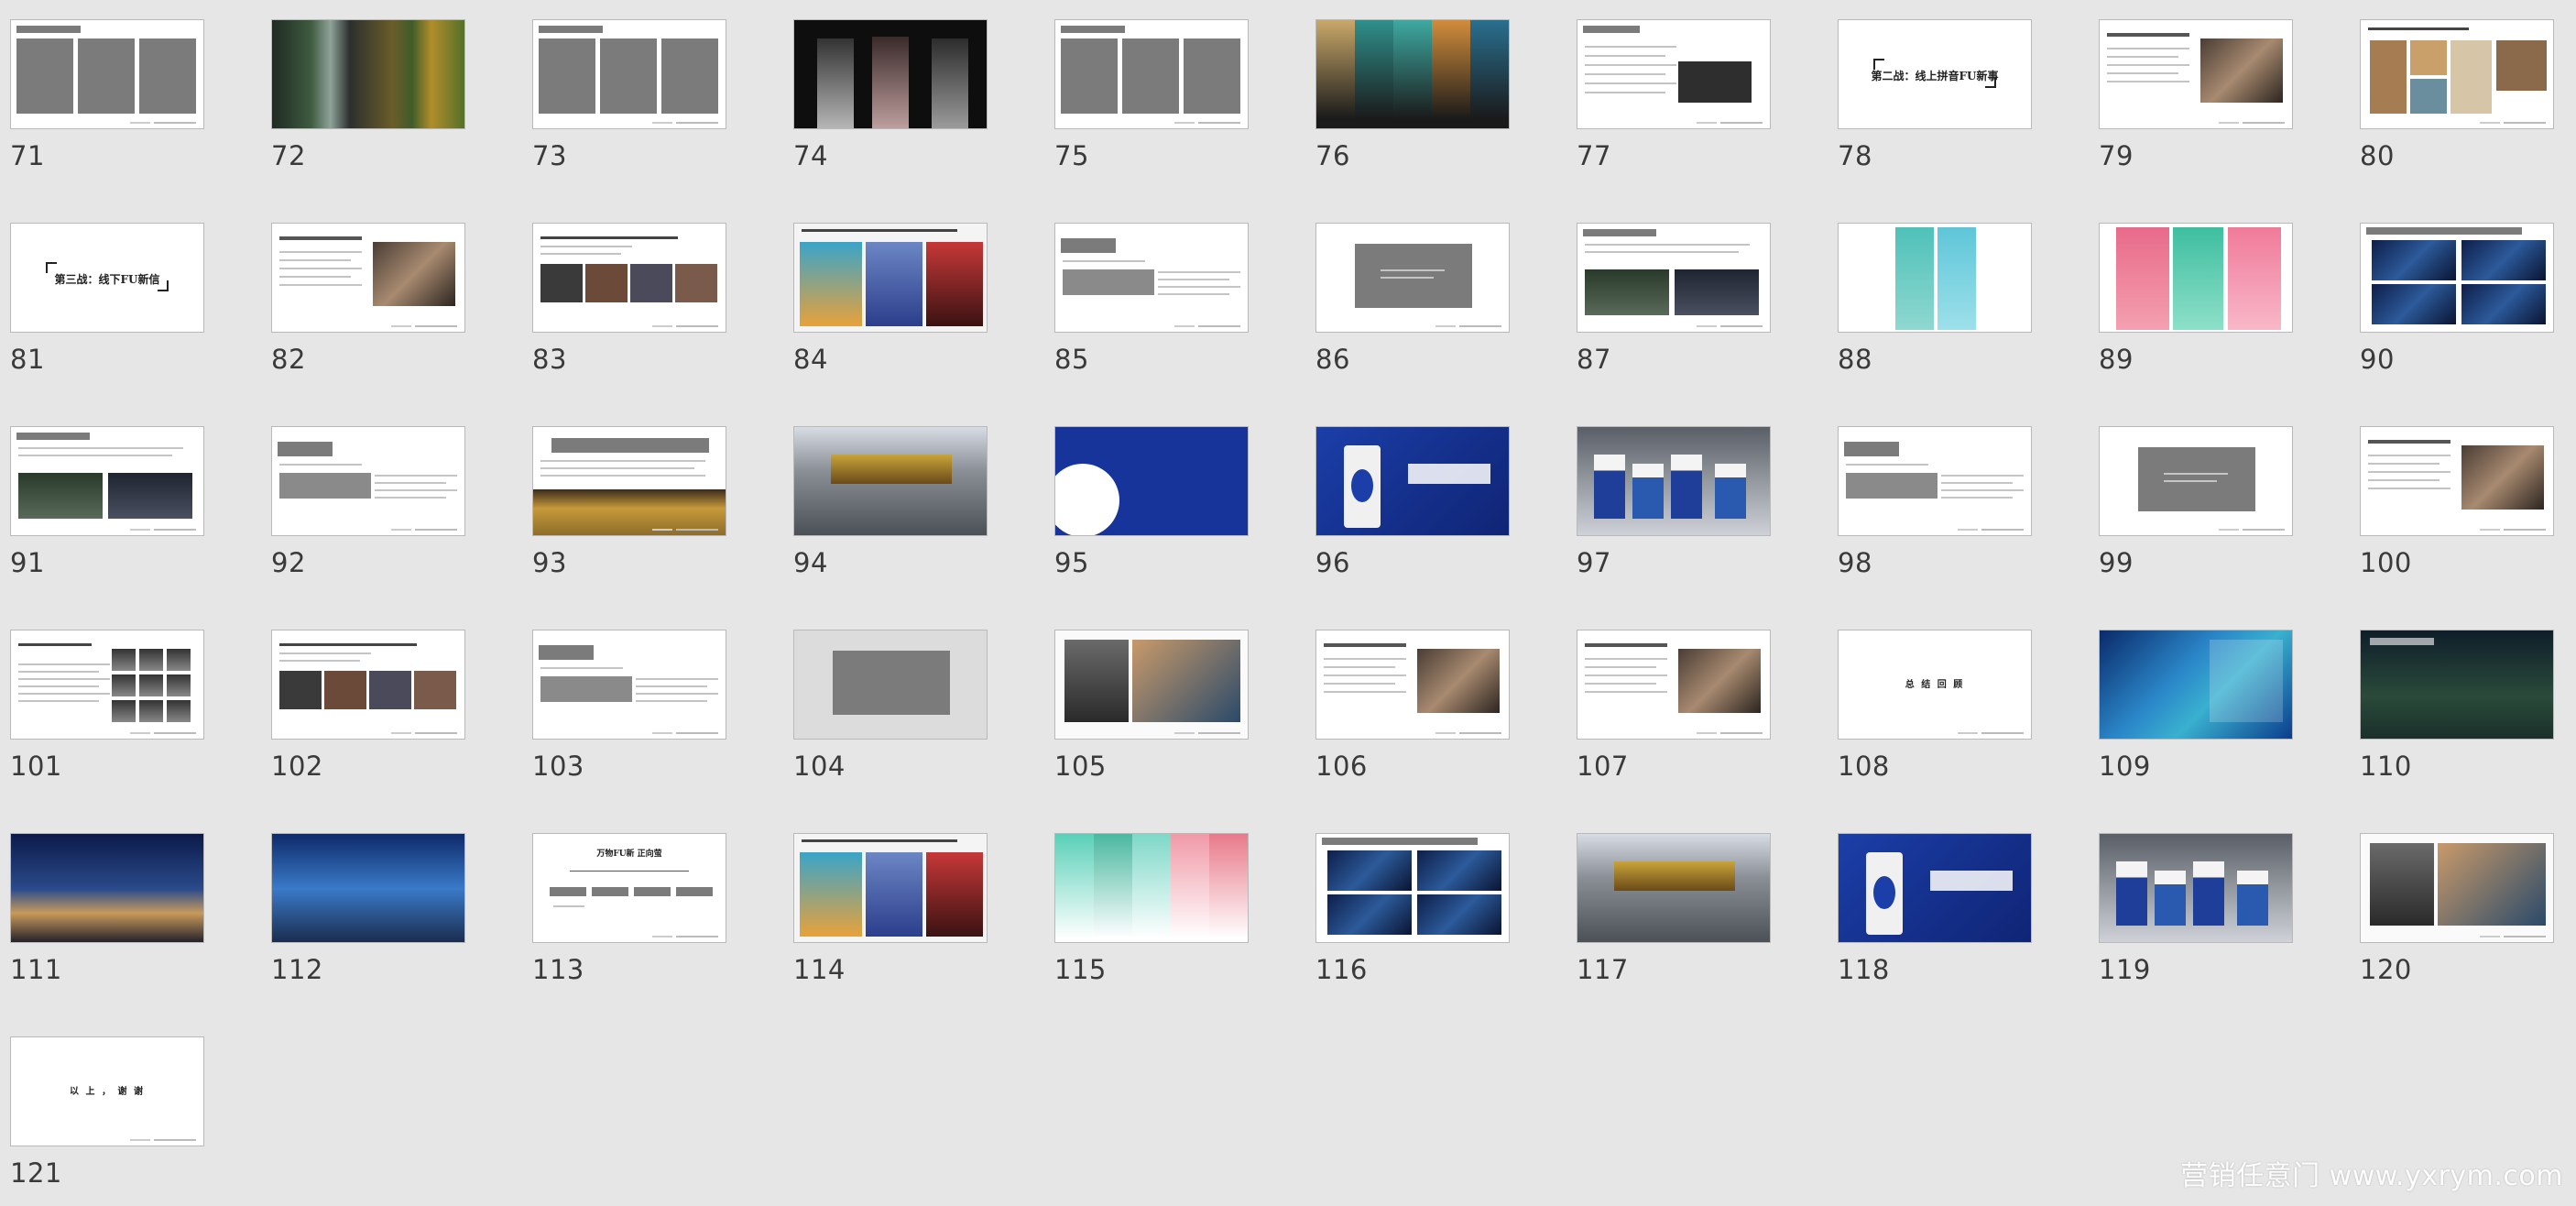  I want to click on slide-number: 98, so click(1855, 562).